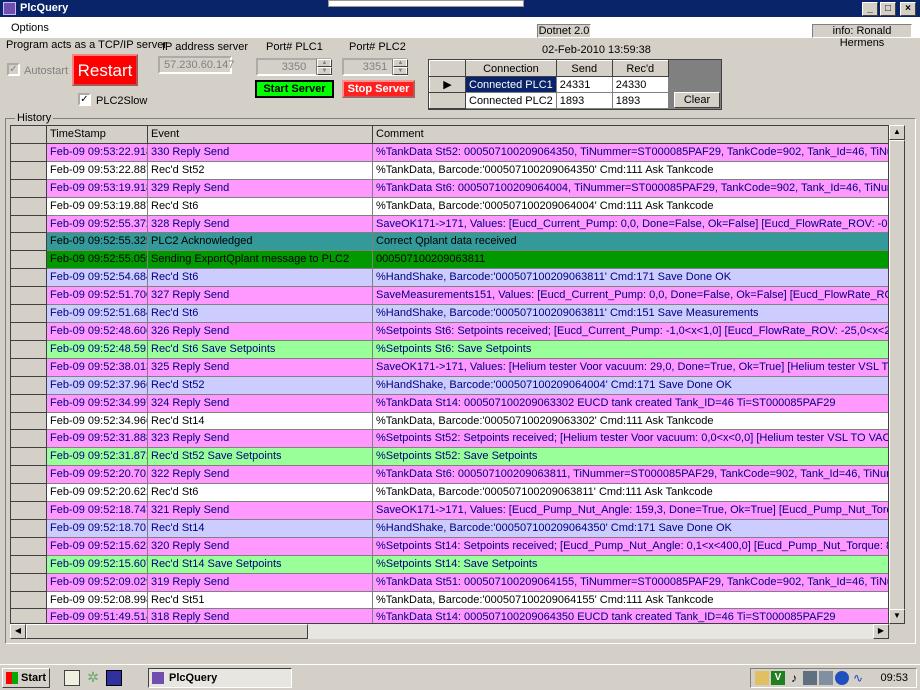  Describe the element at coordinates (167, 631) in the screenshot. I see `horizontal-scroll-thumb` at that location.